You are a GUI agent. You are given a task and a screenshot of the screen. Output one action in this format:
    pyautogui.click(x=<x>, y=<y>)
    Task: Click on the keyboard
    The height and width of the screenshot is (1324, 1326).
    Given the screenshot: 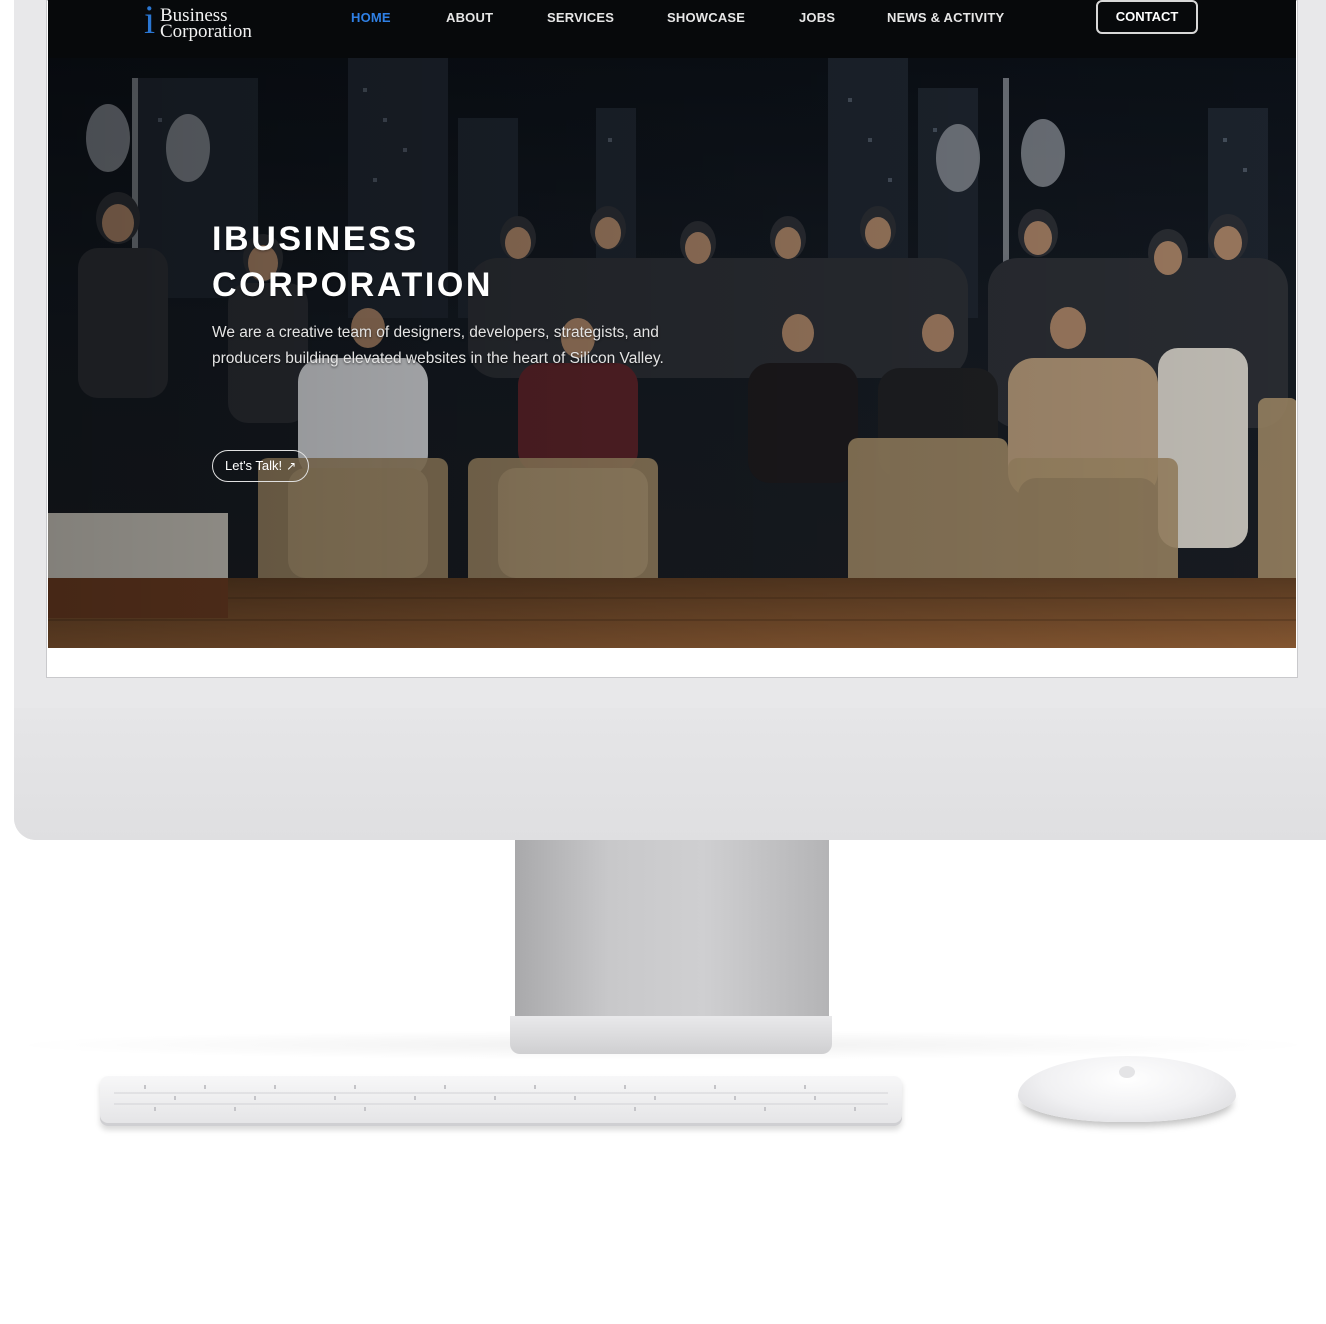 What is the action you would take?
    pyautogui.click(x=501, y=1101)
    